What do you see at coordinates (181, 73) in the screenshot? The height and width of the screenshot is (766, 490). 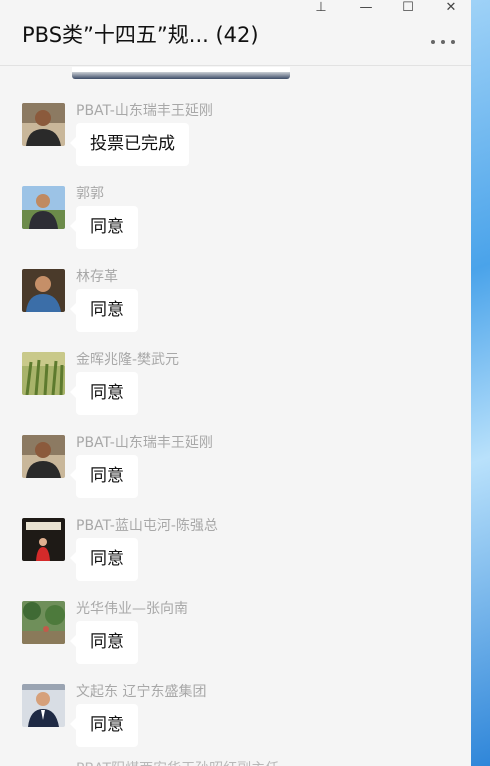 I see `shared-image-preview` at bounding box center [181, 73].